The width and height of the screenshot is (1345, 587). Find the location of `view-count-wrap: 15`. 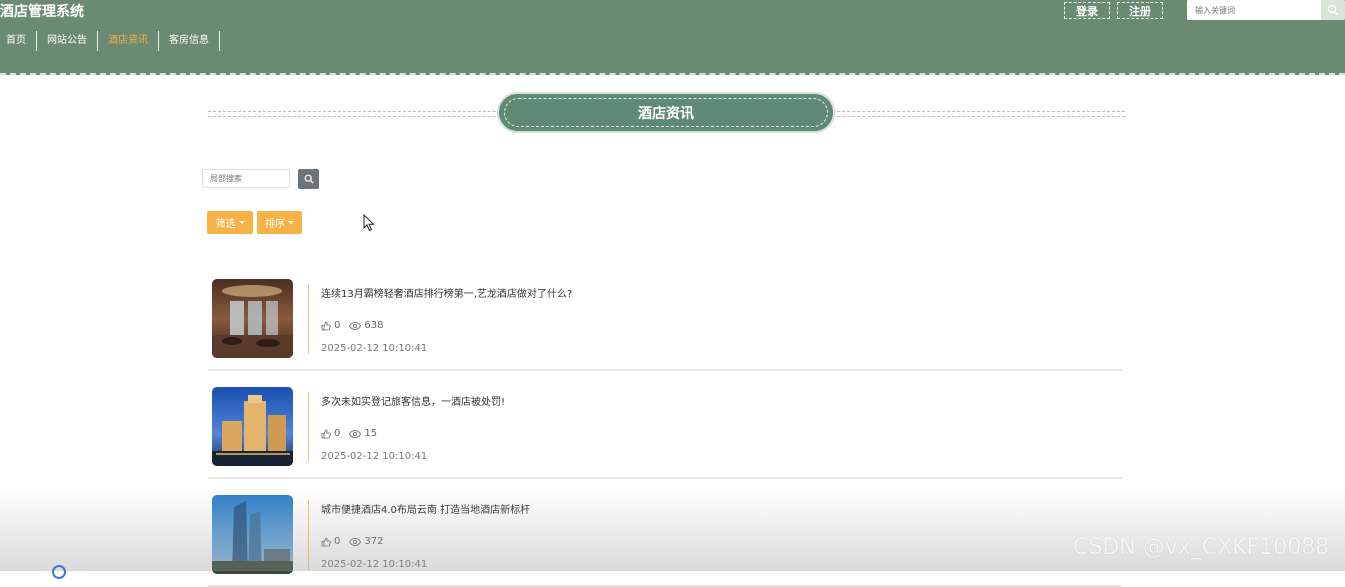

view-count-wrap: 15 is located at coordinates (363, 433).